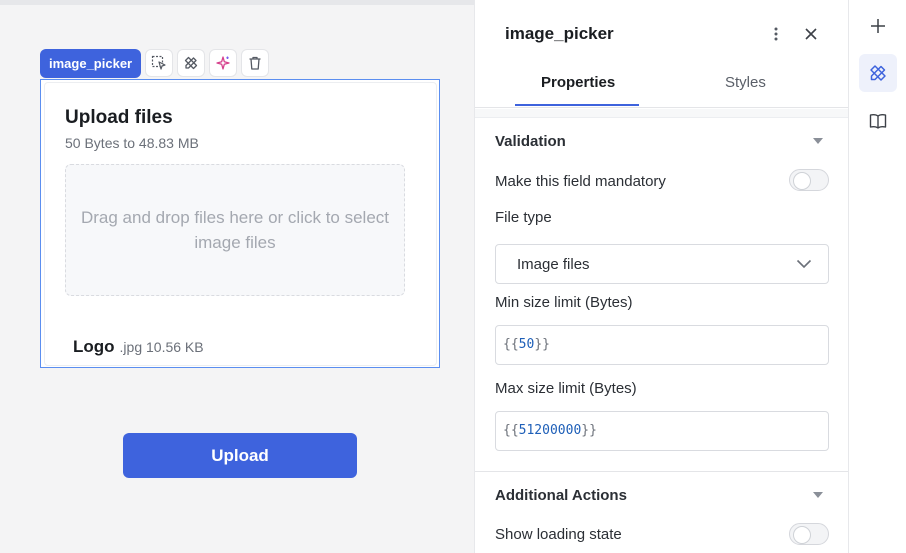 Image resolution: width=906 pixels, height=553 pixels. I want to click on upload-size-range: 50 Bytes to 48.83 MB, so click(132, 143).